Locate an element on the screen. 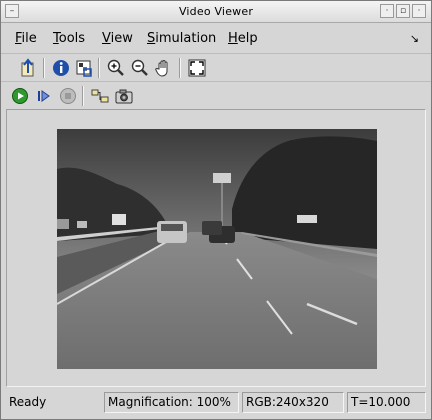 The height and width of the screenshot is (420, 432). zoom-out-icon is located at coordinates (140, 68).